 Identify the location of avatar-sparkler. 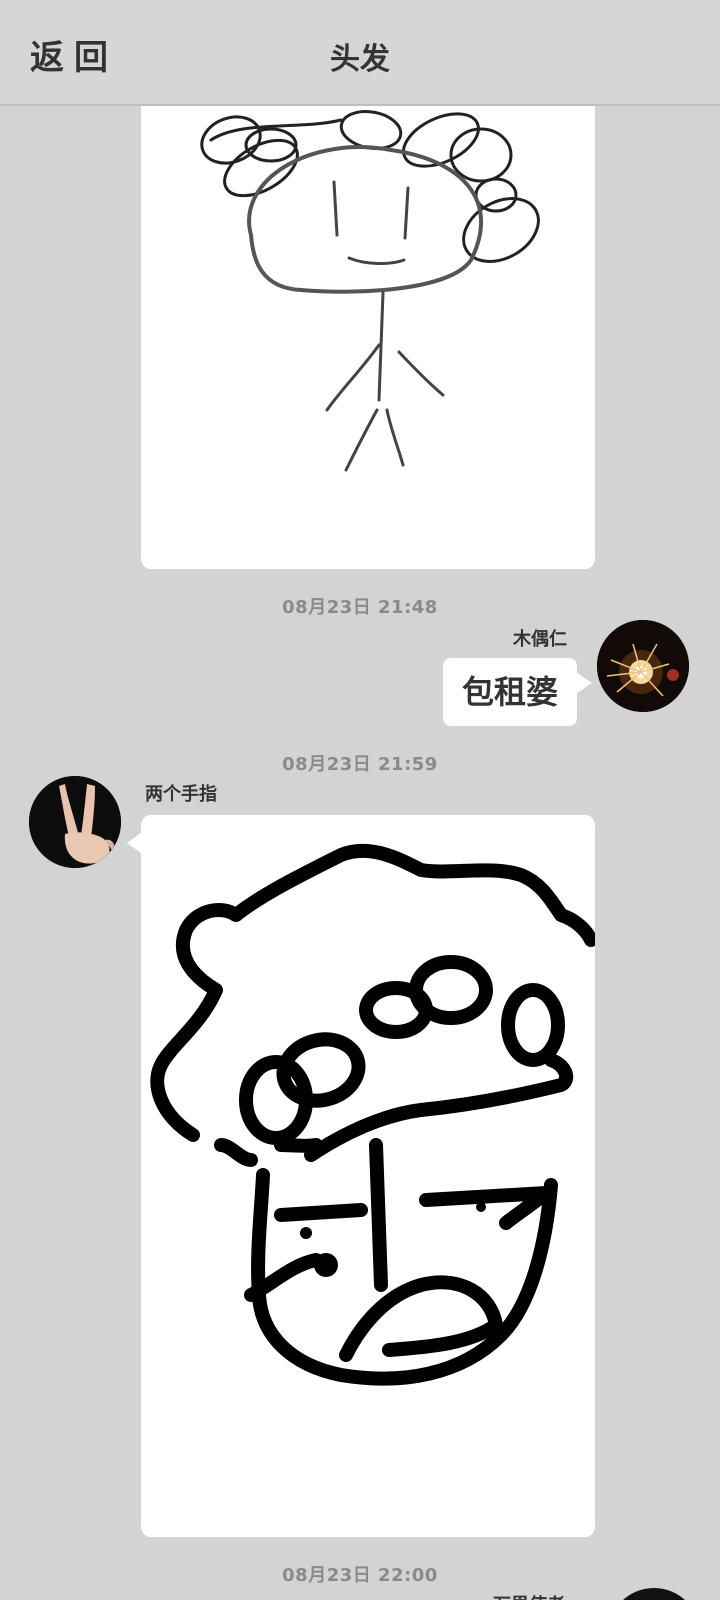
(643, 666).